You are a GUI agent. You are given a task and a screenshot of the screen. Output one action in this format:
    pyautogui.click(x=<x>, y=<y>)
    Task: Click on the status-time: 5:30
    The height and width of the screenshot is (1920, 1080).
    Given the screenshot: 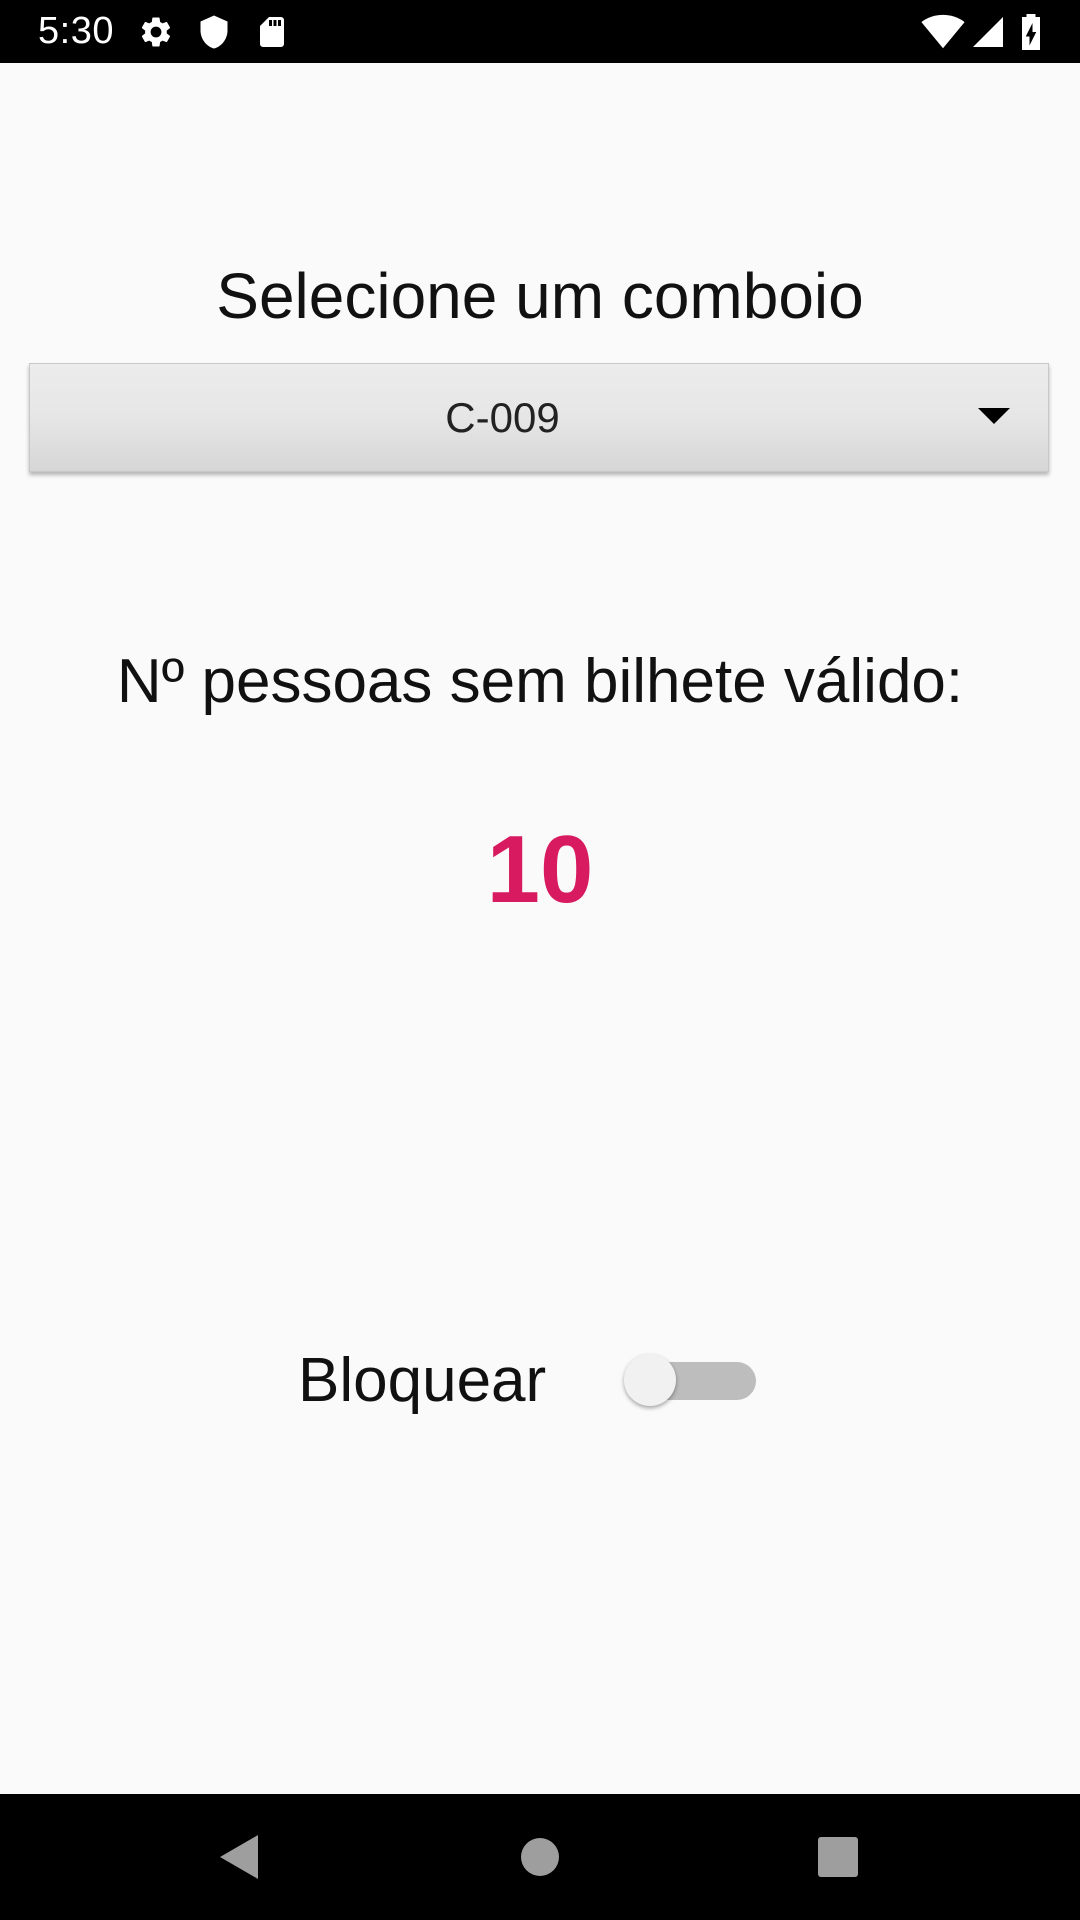 What is the action you would take?
    pyautogui.click(x=76, y=31)
    